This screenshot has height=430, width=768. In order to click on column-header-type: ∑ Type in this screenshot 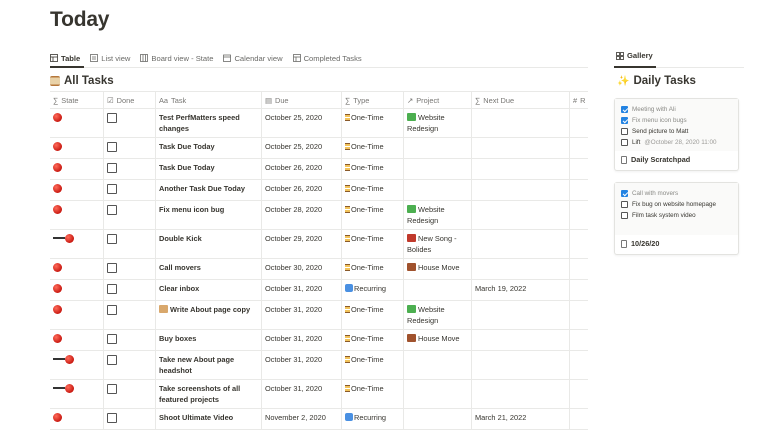, I will do `click(373, 100)`.